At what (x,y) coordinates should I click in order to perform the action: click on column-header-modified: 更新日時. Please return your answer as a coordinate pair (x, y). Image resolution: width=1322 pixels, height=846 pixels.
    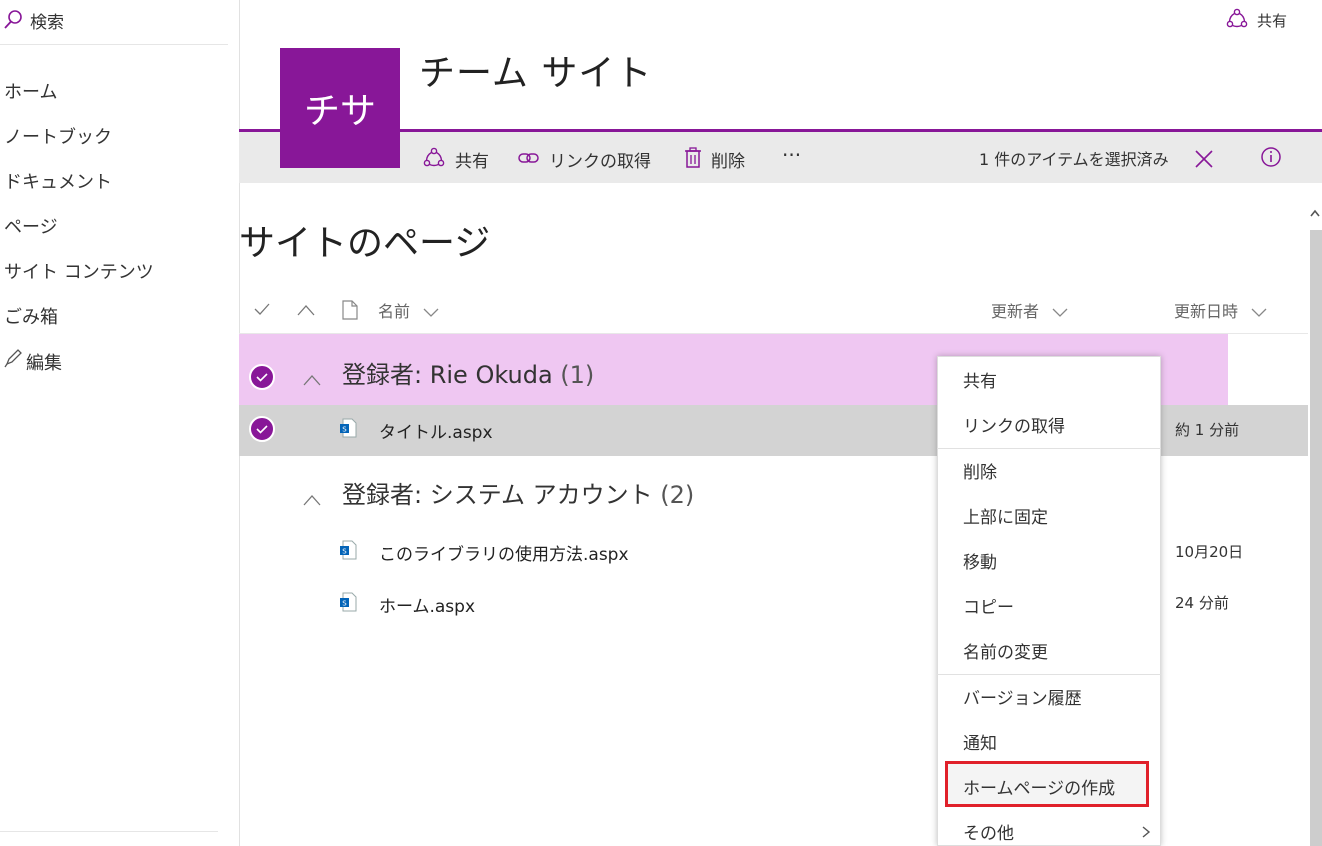
    Looking at the image, I should click on (1220, 310).